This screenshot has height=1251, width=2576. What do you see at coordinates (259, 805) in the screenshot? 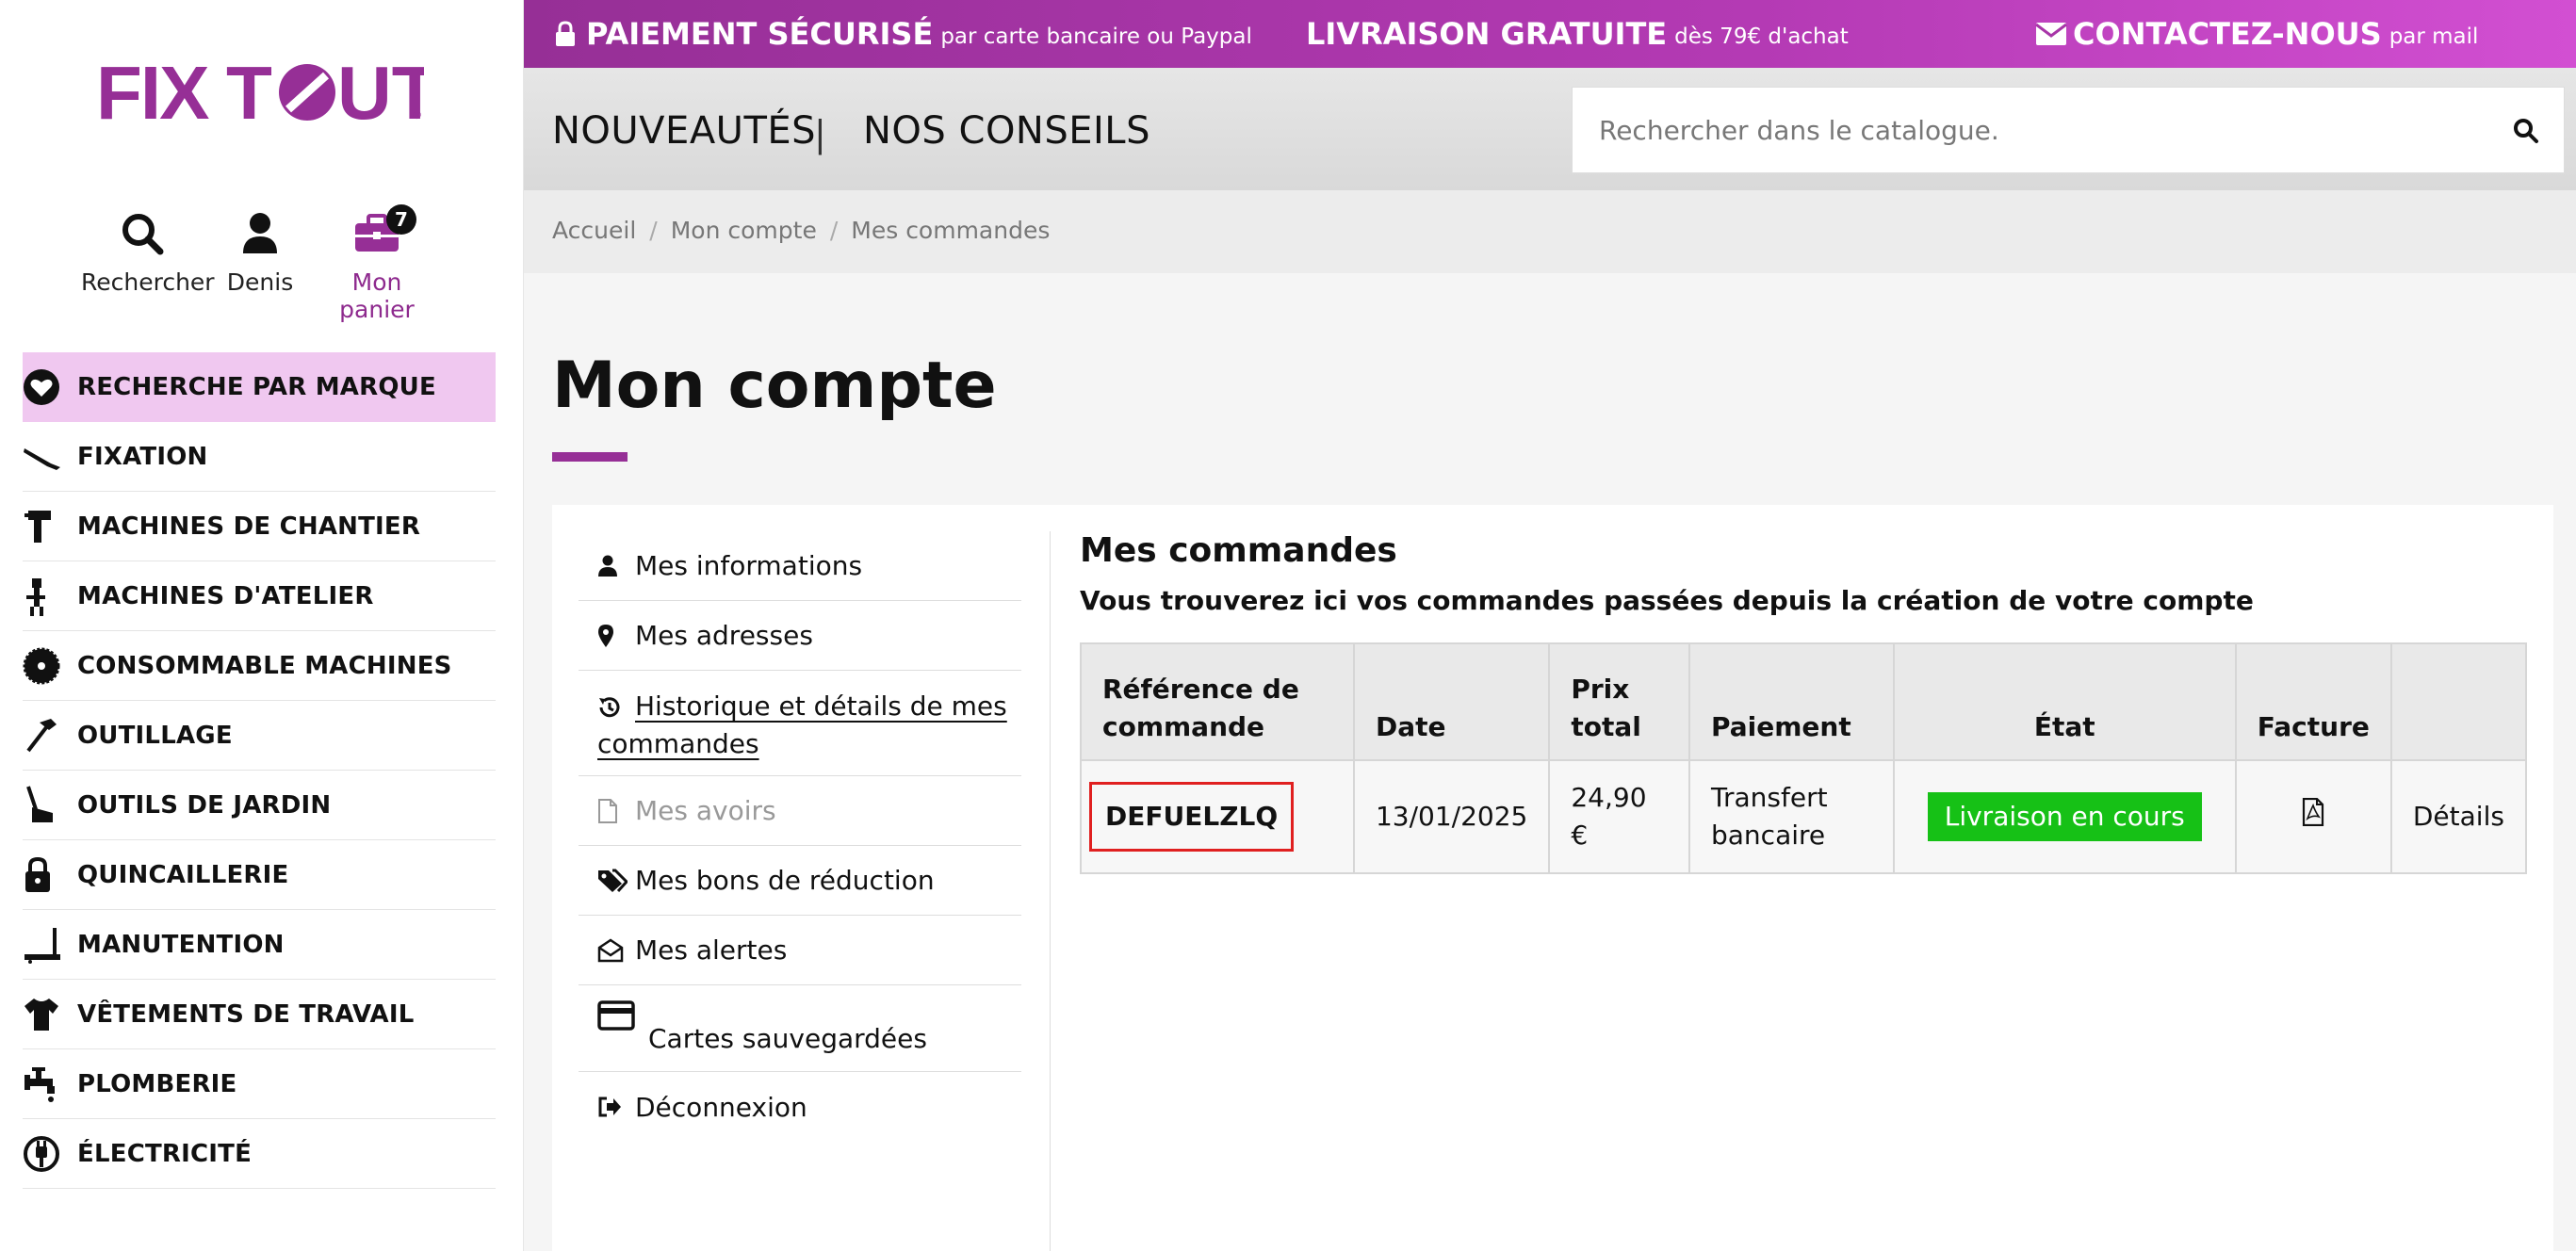
I see `menu-item-garden-tools: OUTILS DE JARDIN` at bounding box center [259, 805].